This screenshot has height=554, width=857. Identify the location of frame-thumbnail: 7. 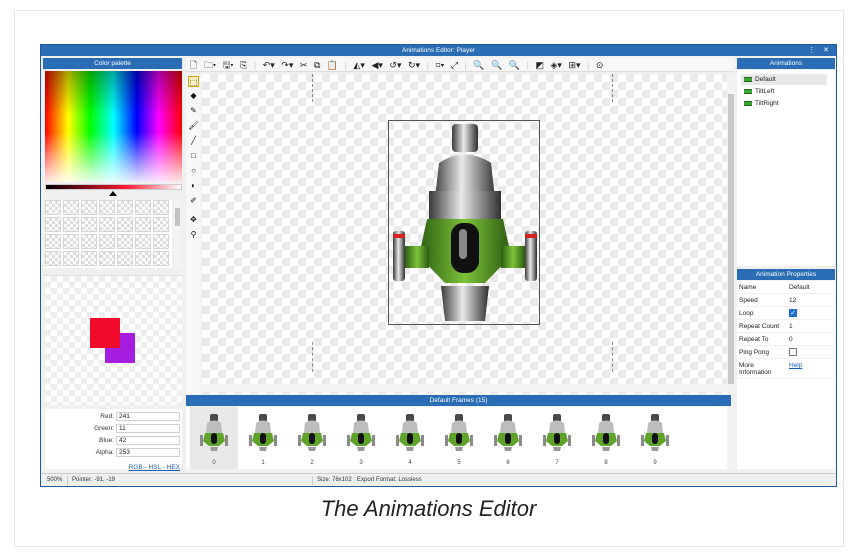
(557, 438).